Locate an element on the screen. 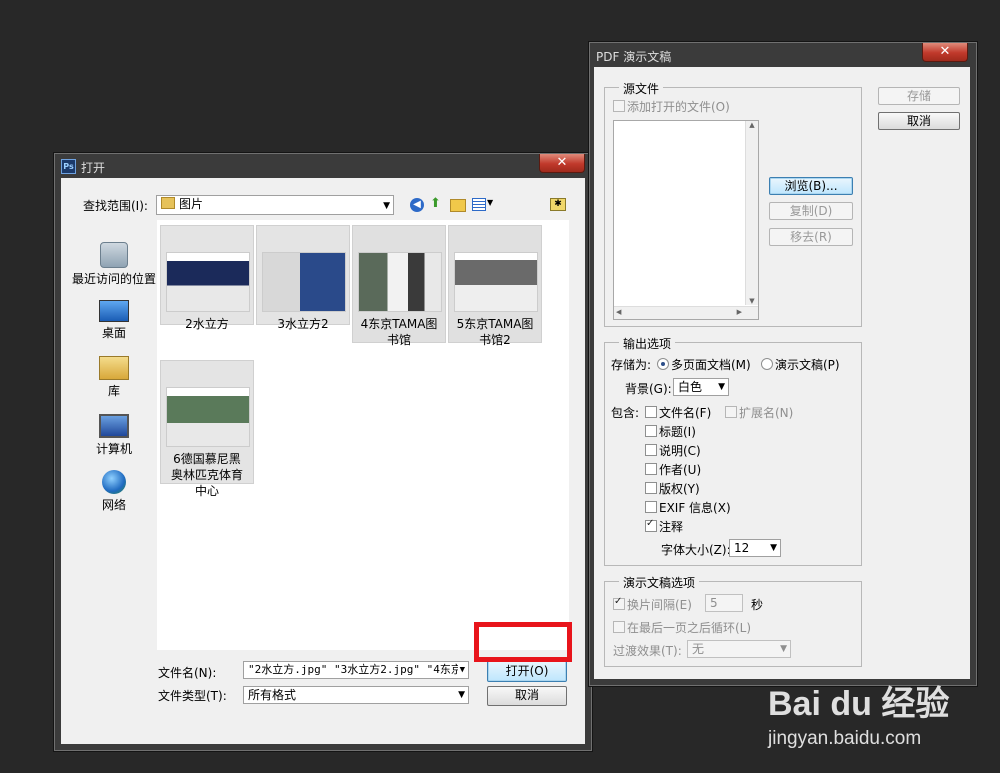  place-label: 网络 is located at coordinates (113, 505).